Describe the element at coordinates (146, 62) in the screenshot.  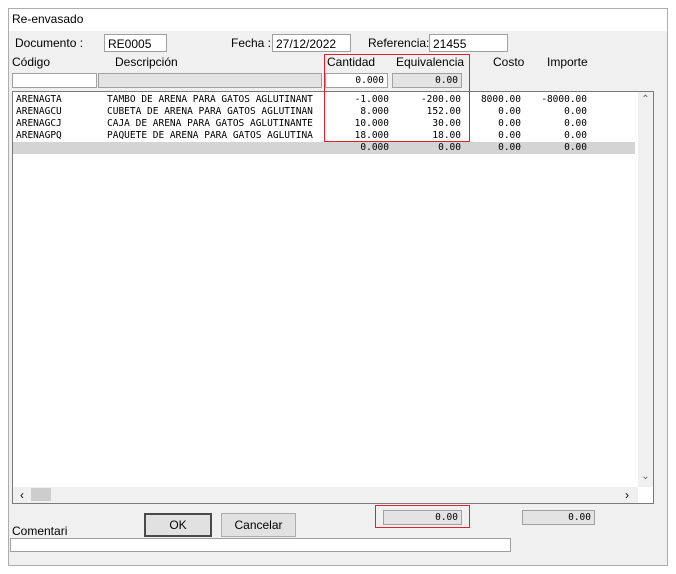
I see `col-header-descripcion: Descripción` at that location.